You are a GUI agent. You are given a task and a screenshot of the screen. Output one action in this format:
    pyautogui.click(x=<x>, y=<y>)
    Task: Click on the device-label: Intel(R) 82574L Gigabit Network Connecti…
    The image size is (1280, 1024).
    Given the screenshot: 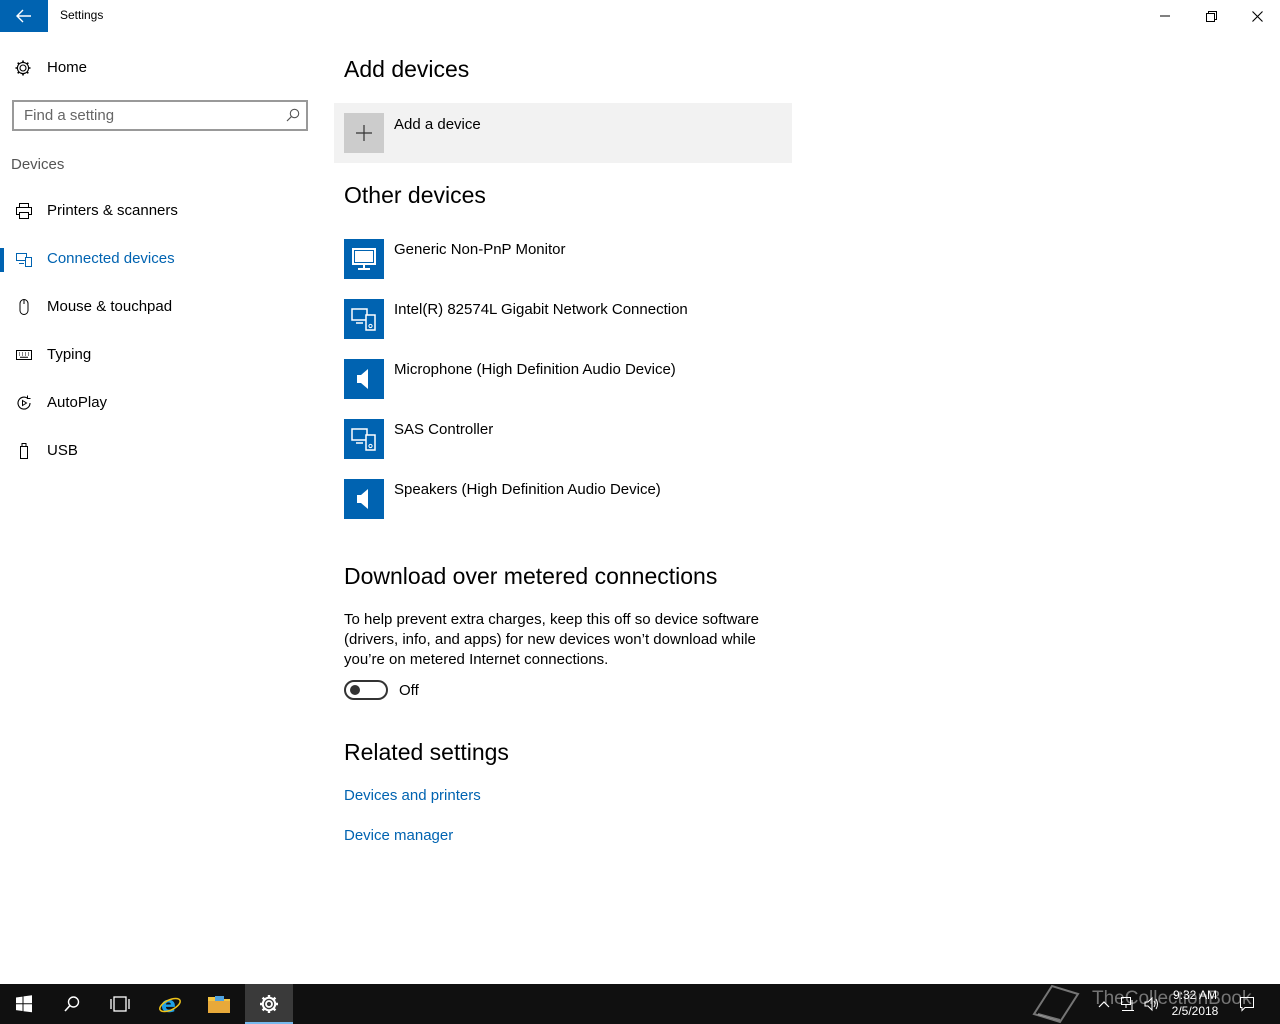 What is the action you would take?
    pyautogui.click(x=541, y=309)
    